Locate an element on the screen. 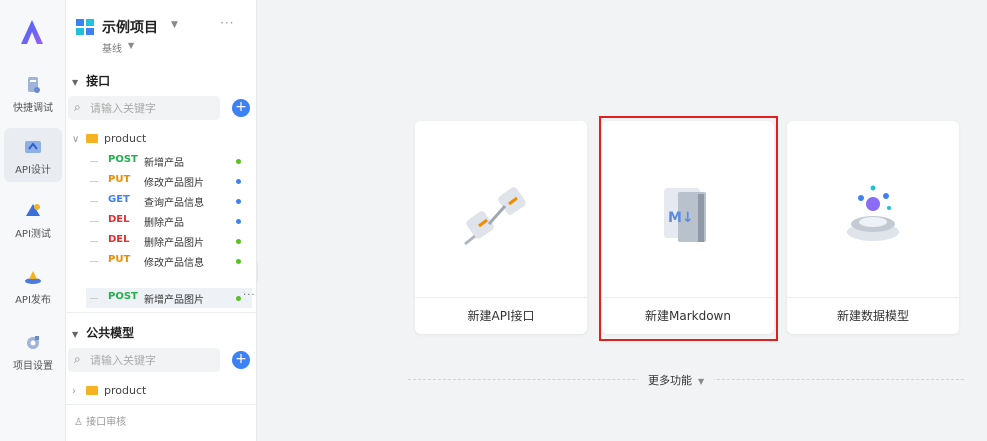 This screenshot has height=441, width=987. api-item: GET 查询产品信息 is located at coordinates (169, 201).